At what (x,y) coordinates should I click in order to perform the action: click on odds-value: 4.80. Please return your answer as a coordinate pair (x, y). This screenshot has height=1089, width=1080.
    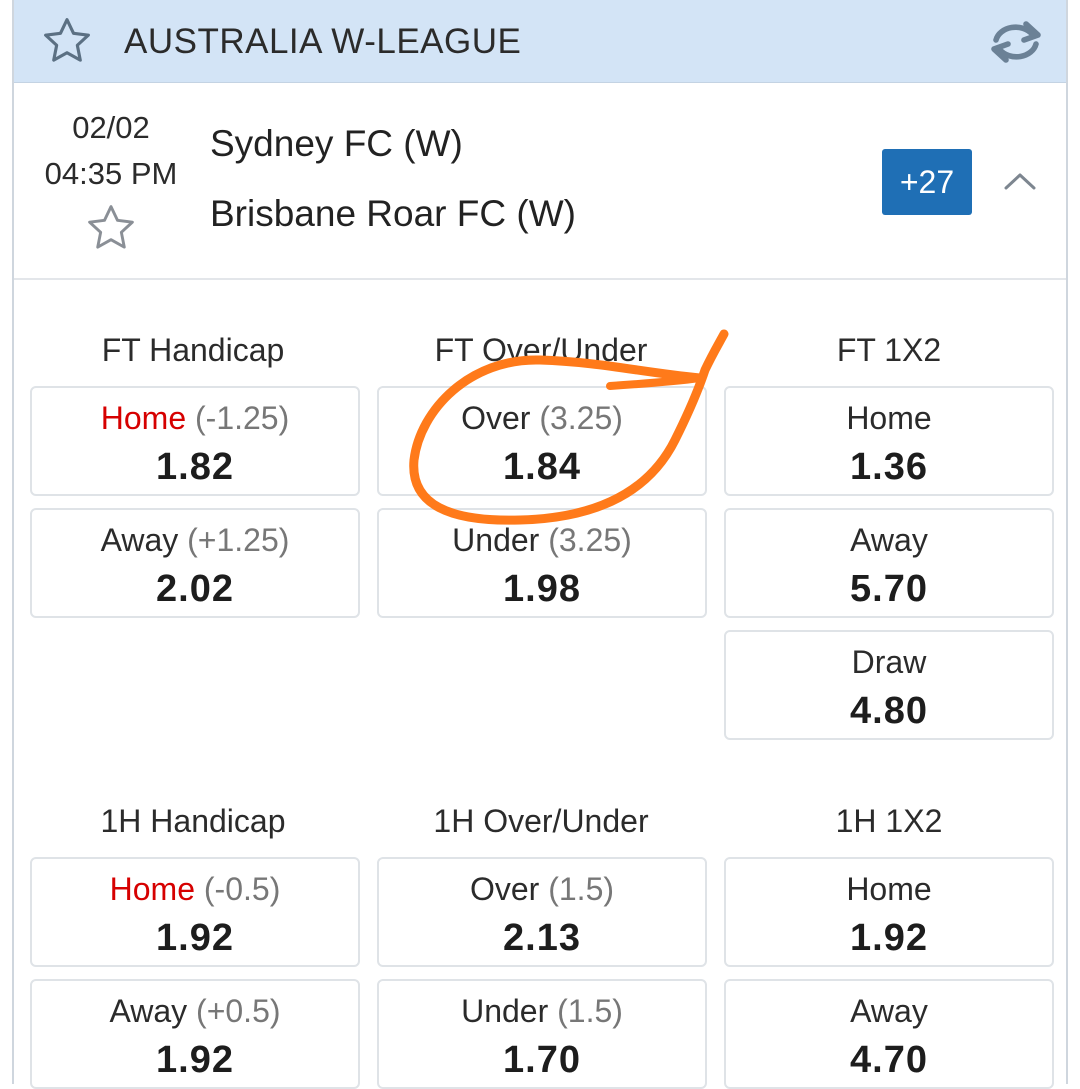
    Looking at the image, I should click on (889, 711).